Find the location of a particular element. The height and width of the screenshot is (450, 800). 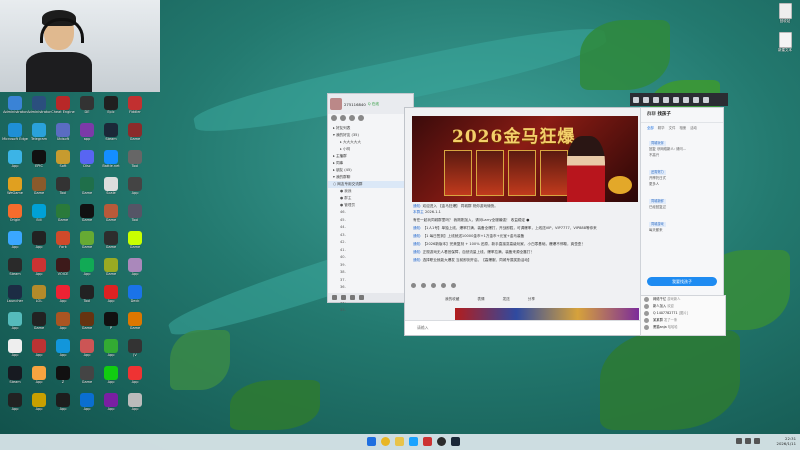

group-row: ▾ 我的群聊 is located at coordinates (370, 177).